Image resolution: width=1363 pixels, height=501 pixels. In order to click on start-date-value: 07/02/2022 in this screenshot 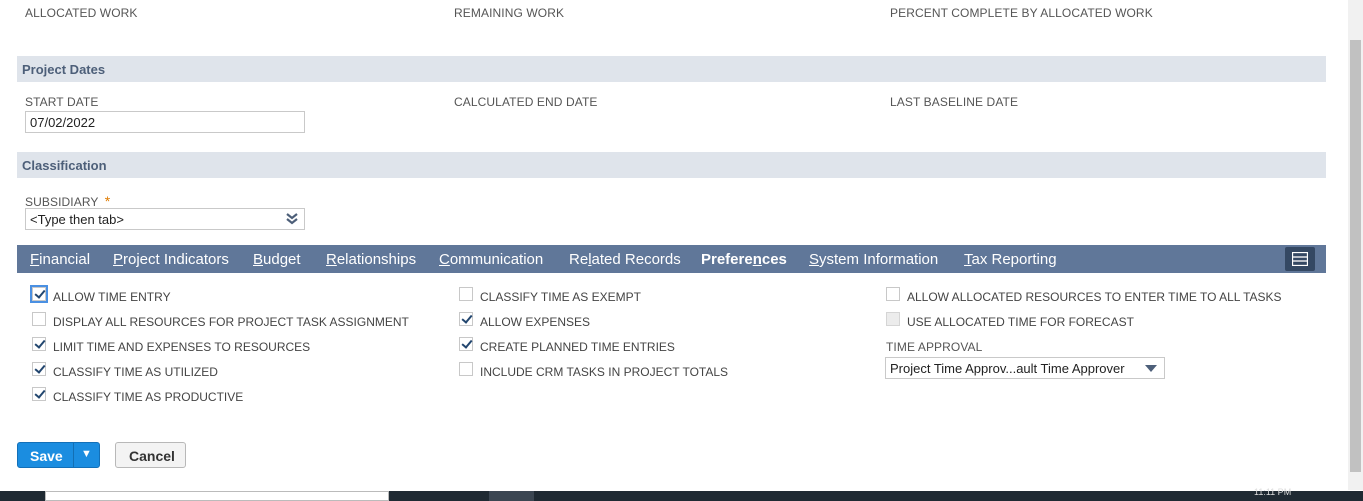, I will do `click(63, 122)`.